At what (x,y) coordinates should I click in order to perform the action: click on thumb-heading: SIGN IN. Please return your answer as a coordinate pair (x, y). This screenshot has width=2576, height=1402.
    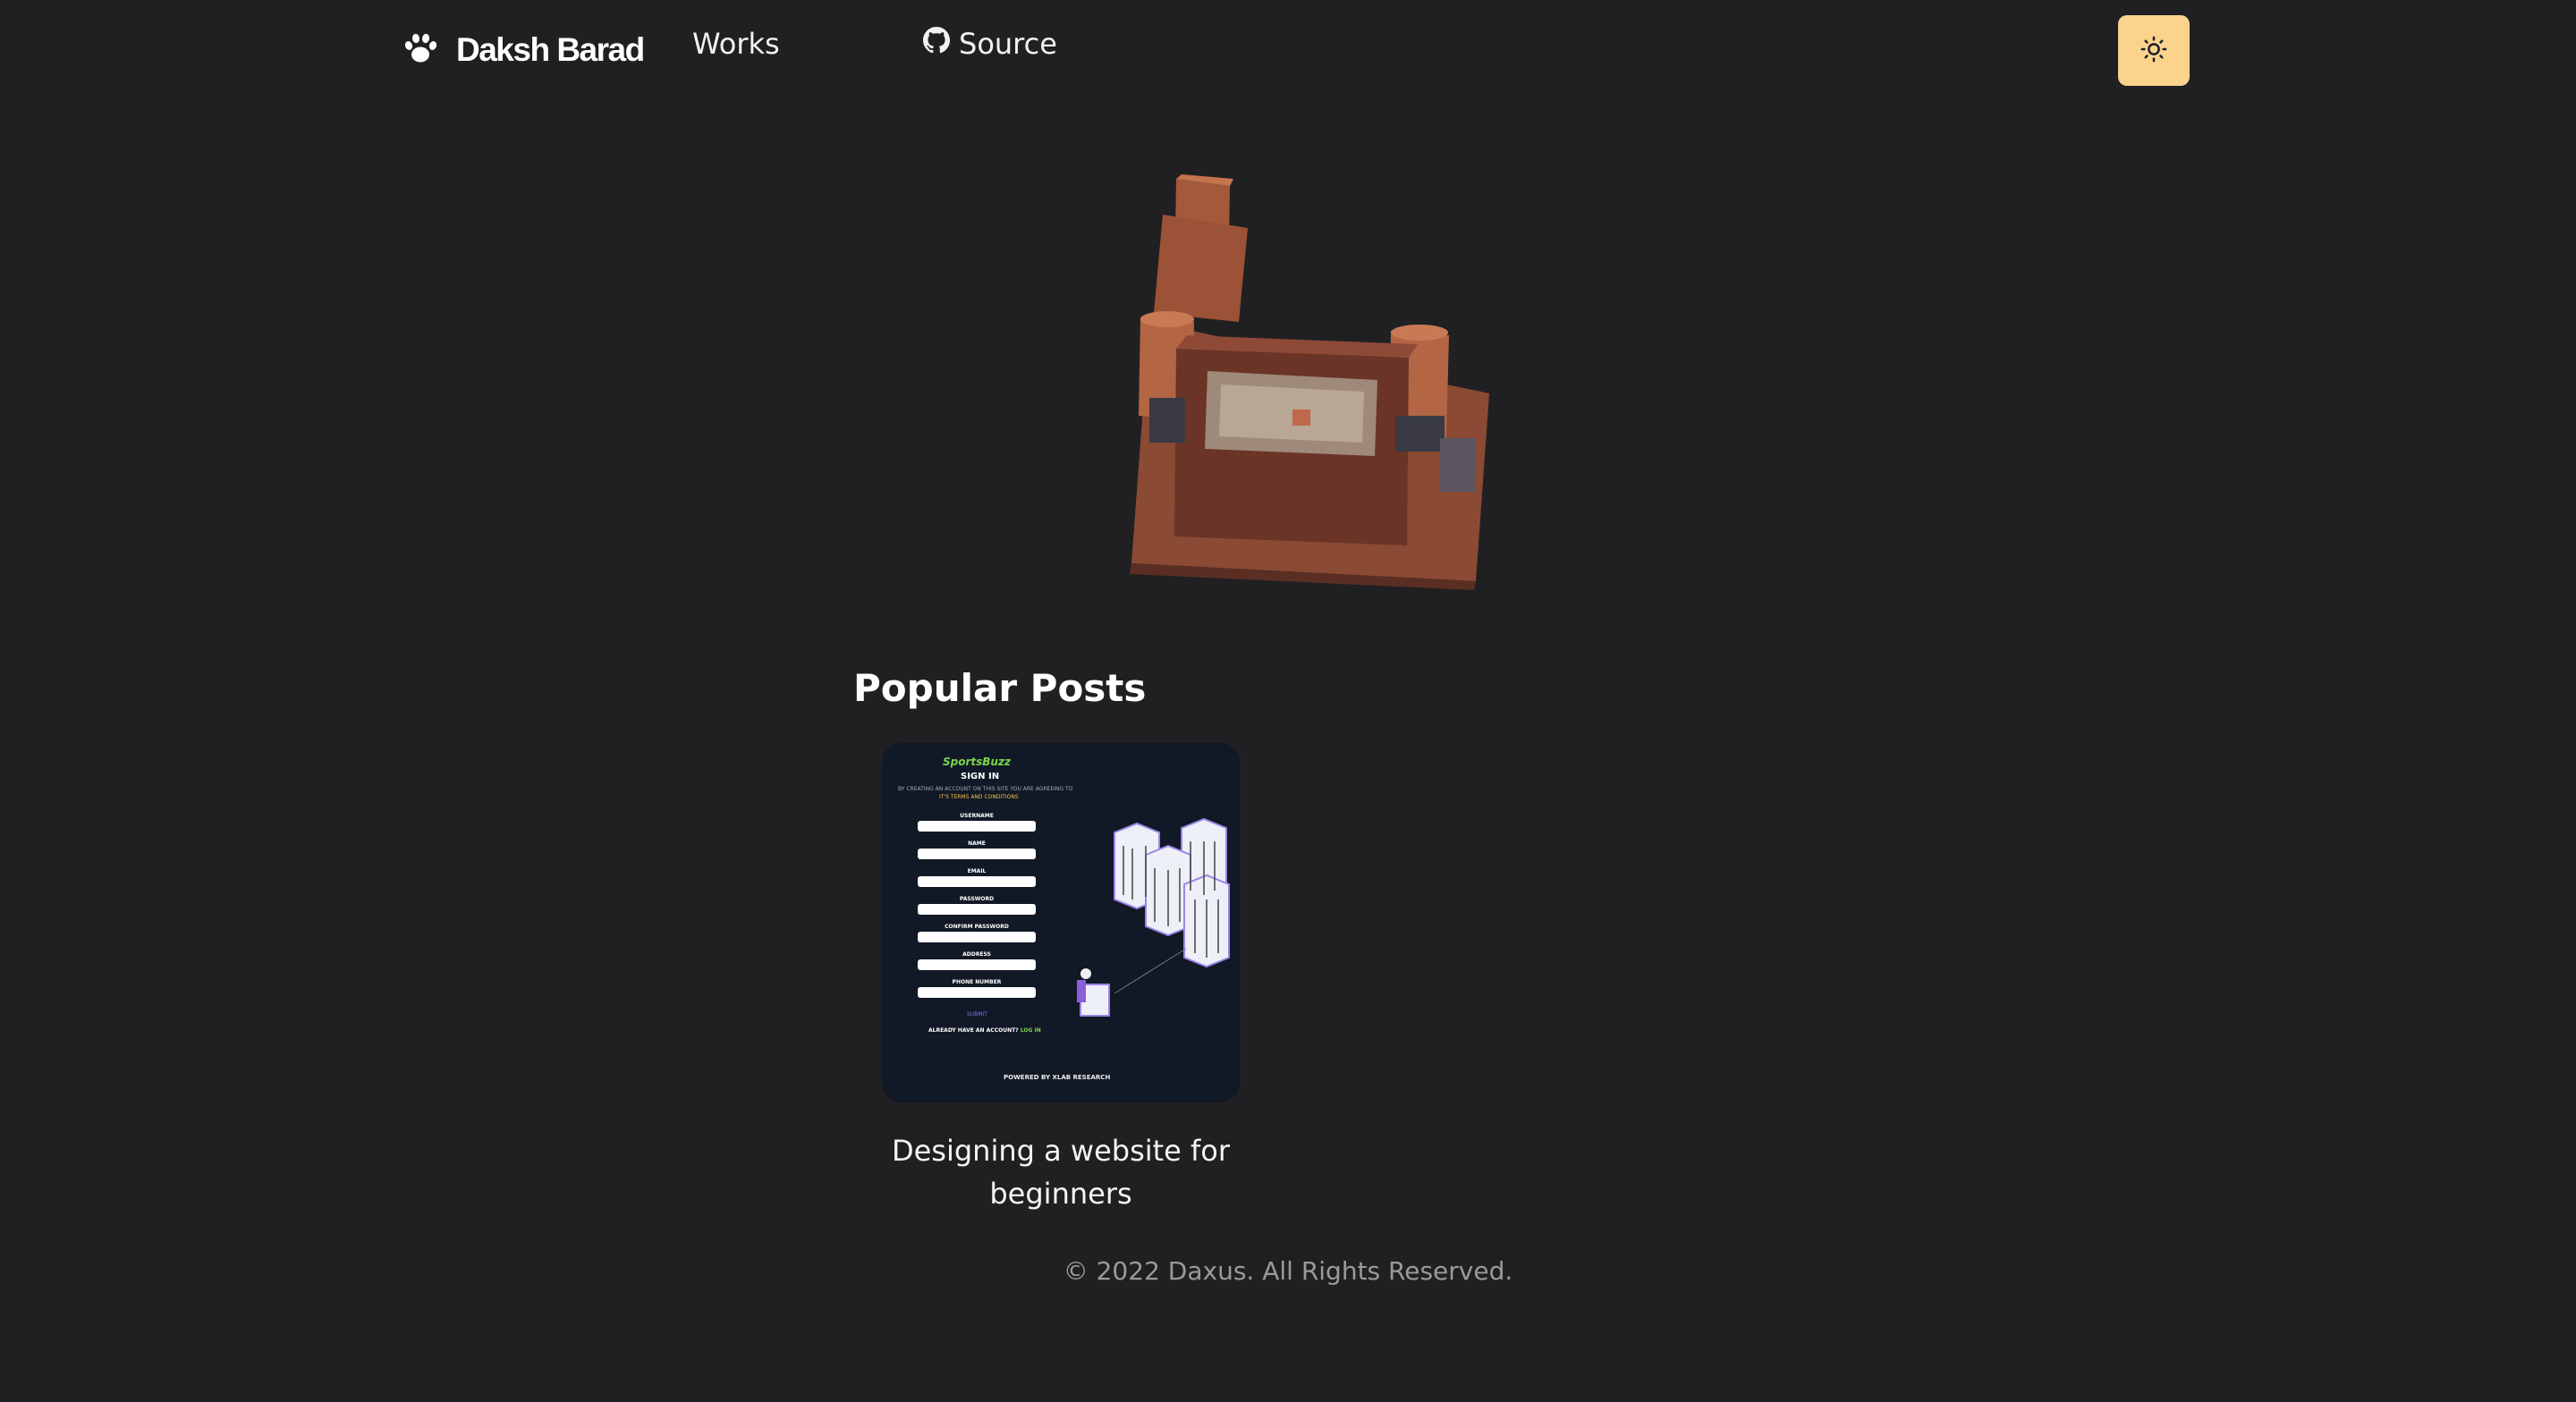
    Looking at the image, I should click on (980, 776).